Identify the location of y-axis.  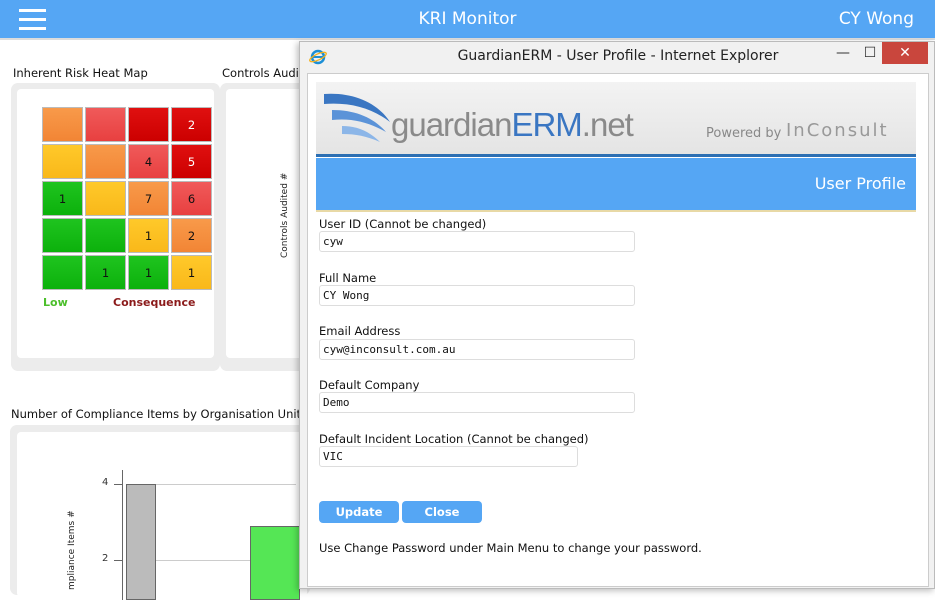
(122, 535).